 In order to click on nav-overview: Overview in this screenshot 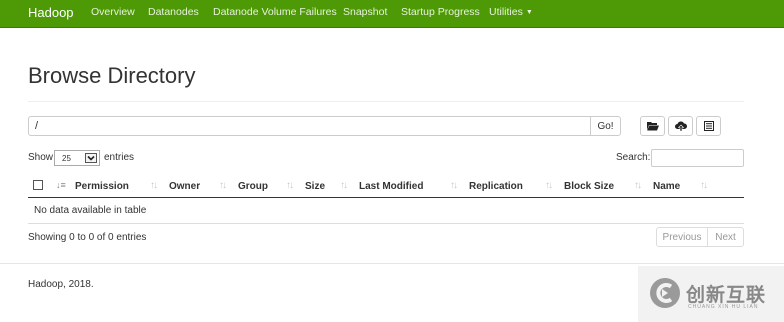, I will do `click(113, 12)`.